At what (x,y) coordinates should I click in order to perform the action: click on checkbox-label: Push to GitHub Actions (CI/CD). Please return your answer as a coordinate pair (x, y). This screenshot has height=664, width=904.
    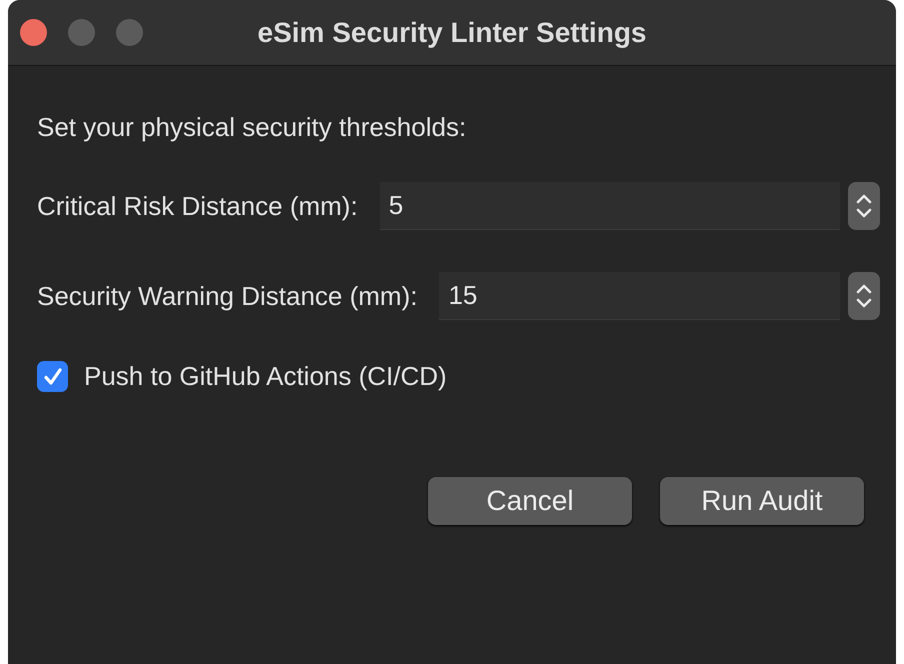
    Looking at the image, I should click on (265, 376).